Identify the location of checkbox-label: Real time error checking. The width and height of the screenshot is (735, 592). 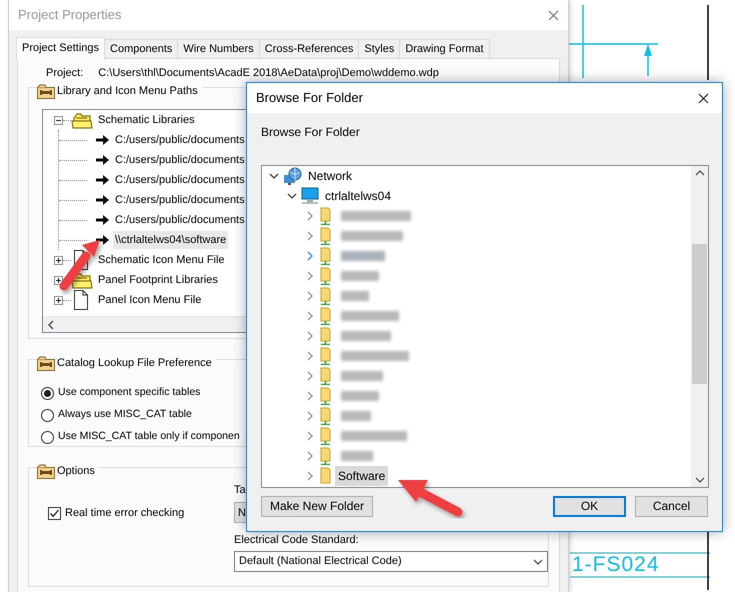
(124, 513).